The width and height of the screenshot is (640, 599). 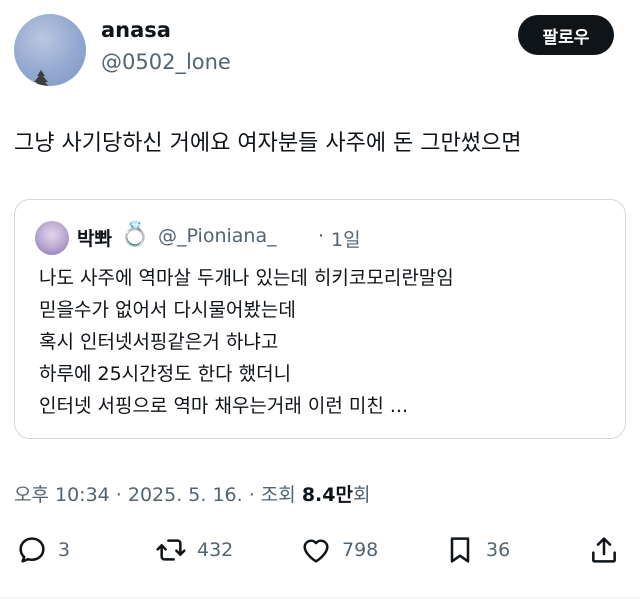 I want to click on heart-icon, so click(x=316, y=551).